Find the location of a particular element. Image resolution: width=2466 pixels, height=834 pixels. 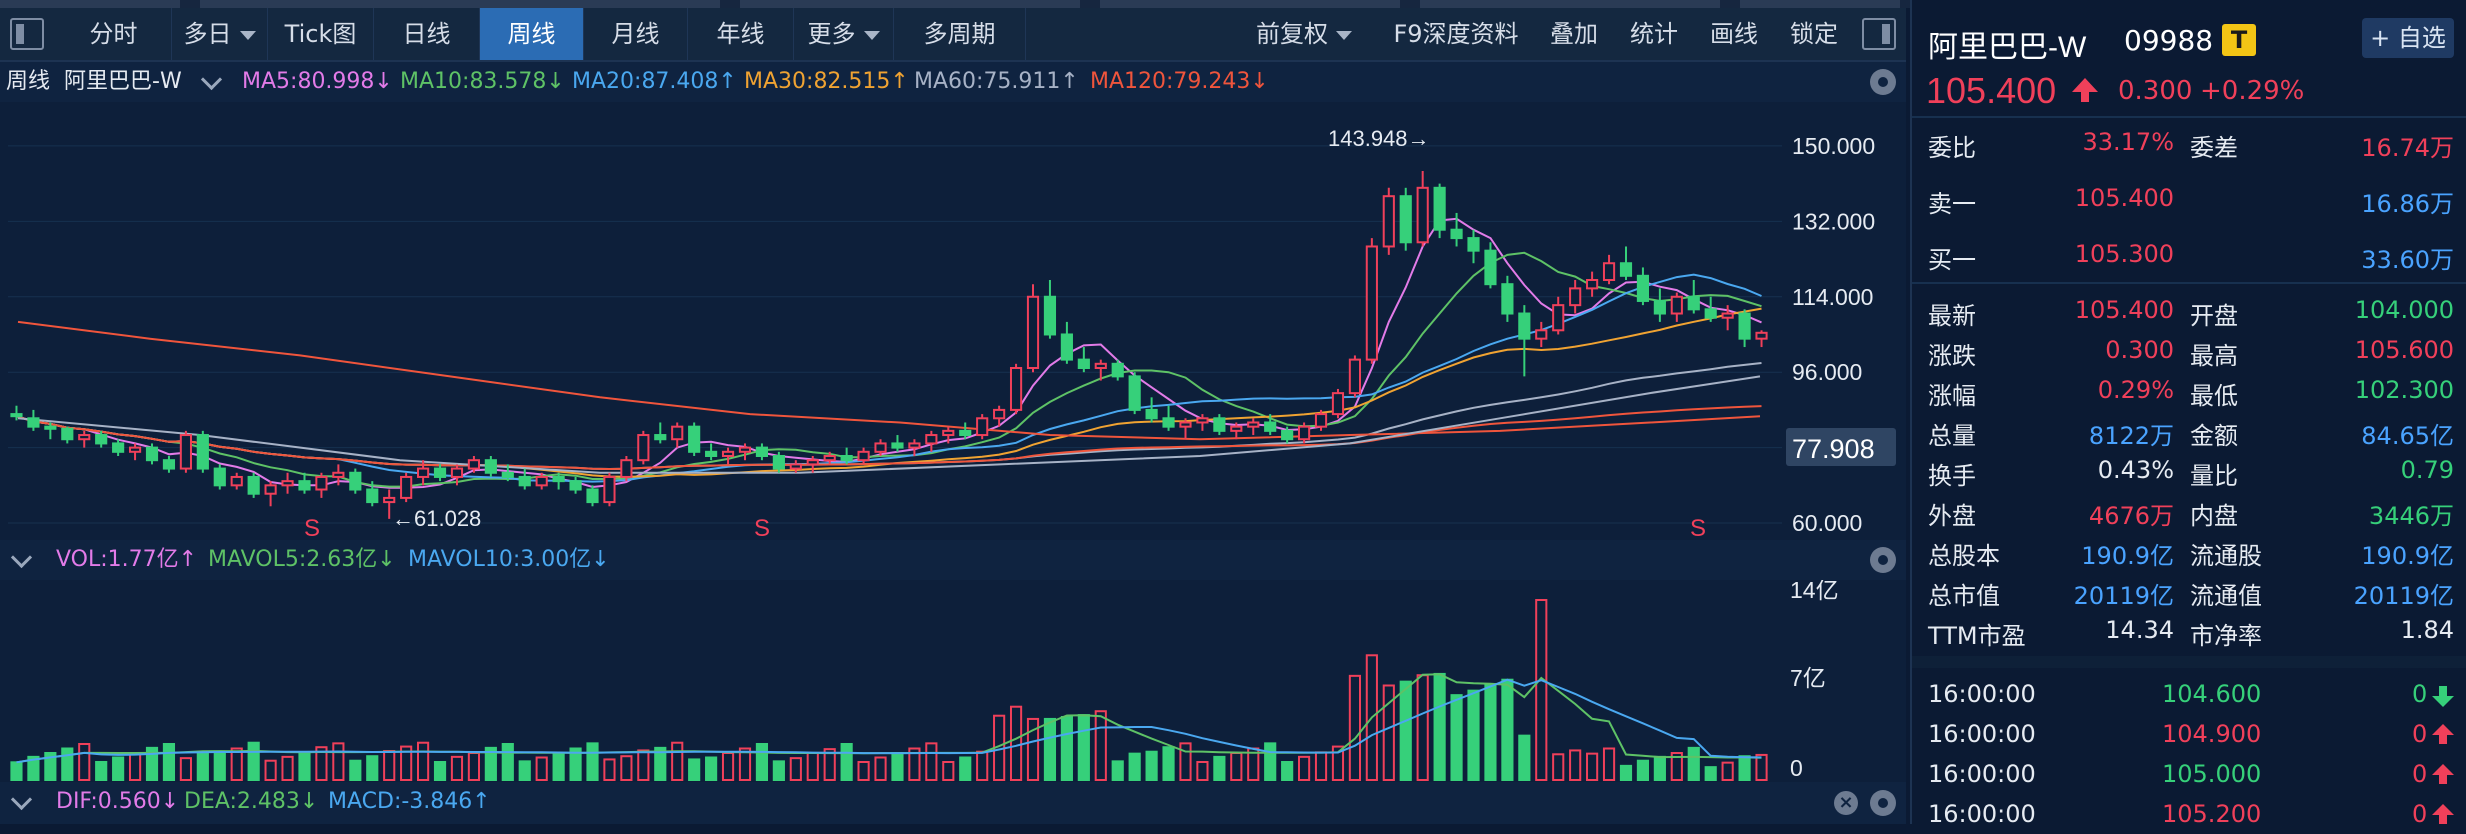

statistics-button: 统计 is located at coordinates (1654, 34).